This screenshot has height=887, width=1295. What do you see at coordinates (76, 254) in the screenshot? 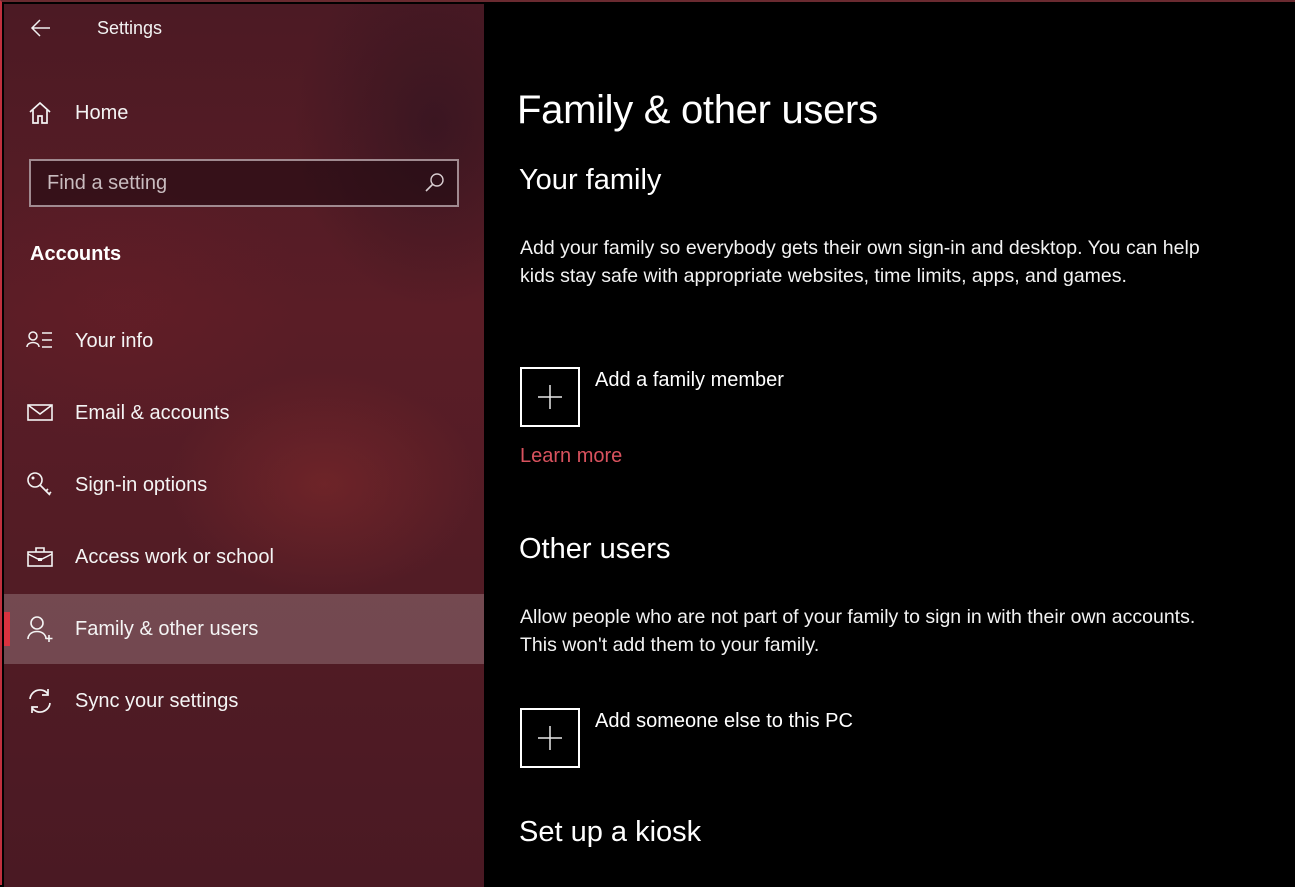
I see `section-label-accounts: Accounts` at bounding box center [76, 254].